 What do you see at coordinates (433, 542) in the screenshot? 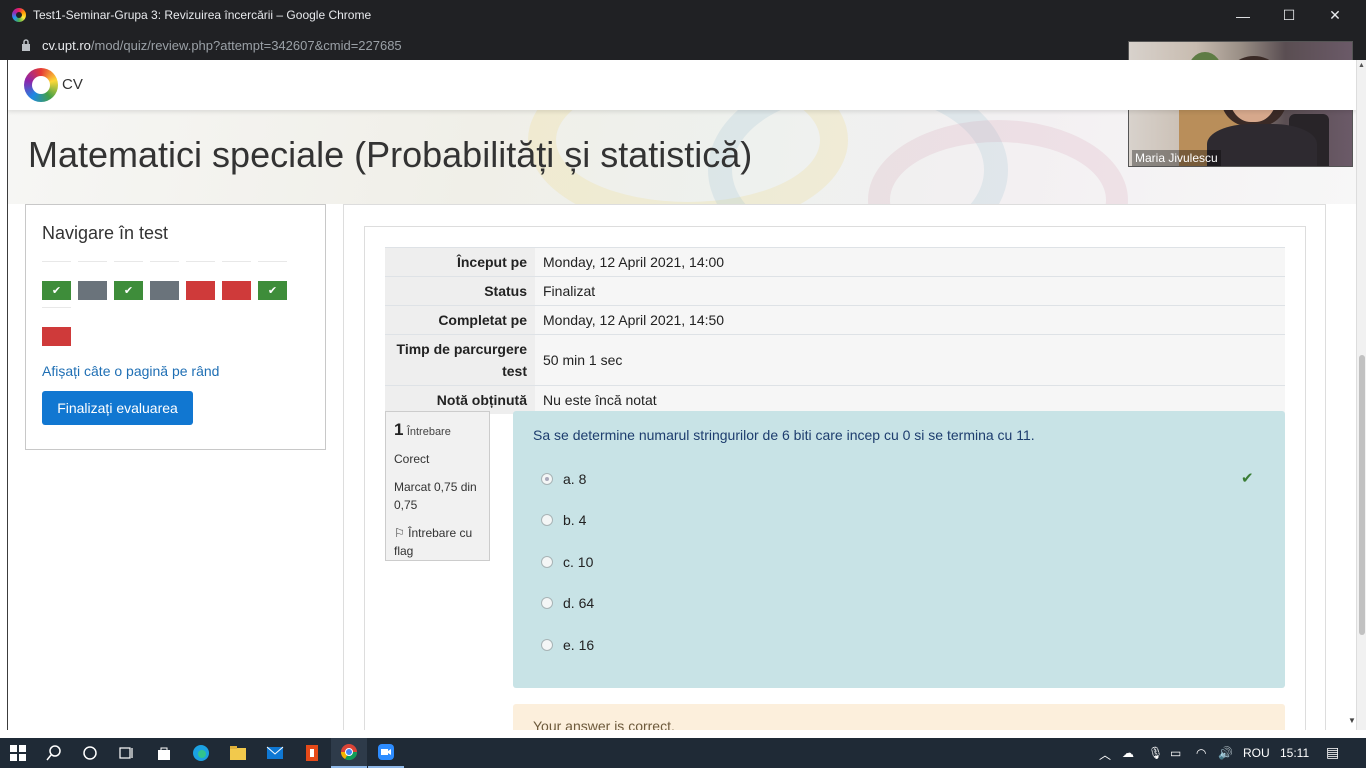
I see `flag-question-label: Întrebare cu flag` at bounding box center [433, 542].